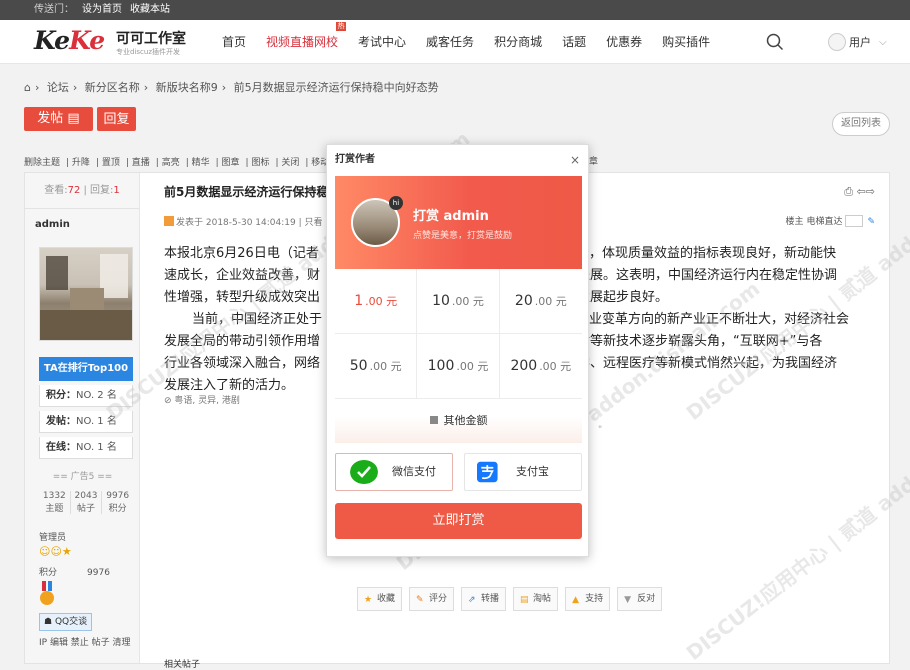  Describe the element at coordinates (686, 42) in the screenshot. I see `nav-buy-plugin: 购买插件` at that location.